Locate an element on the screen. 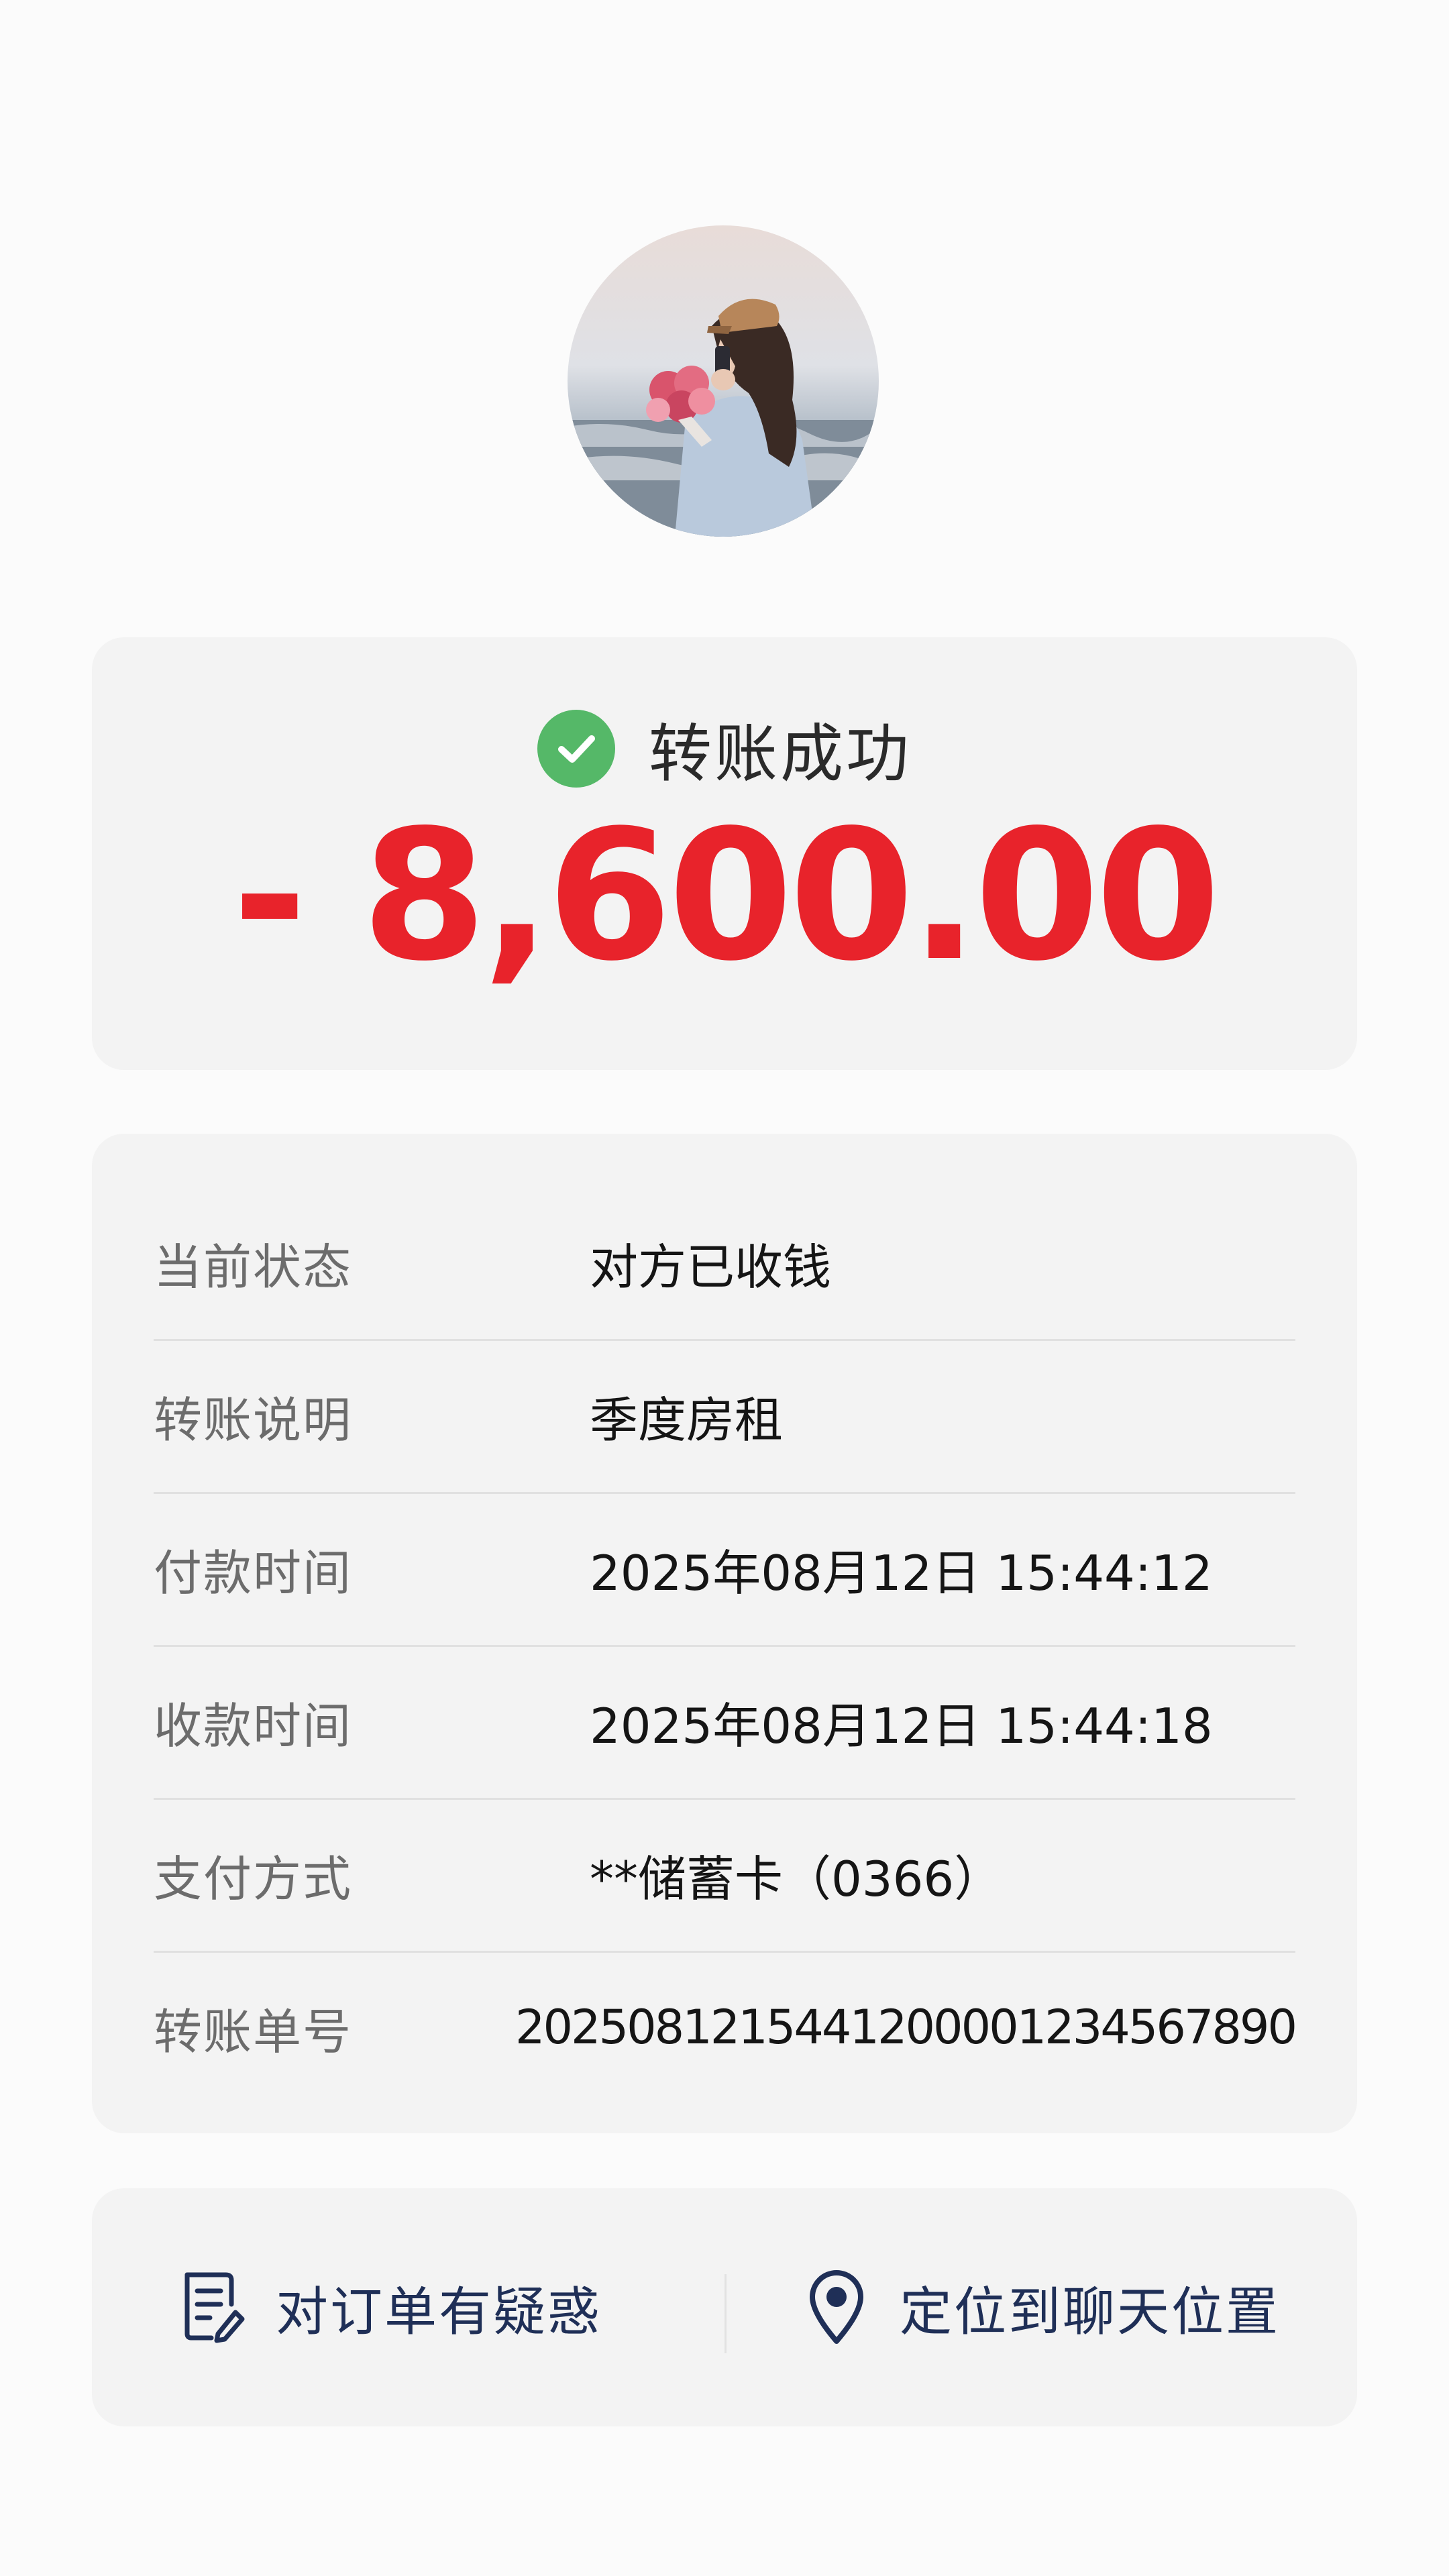  check-circle-icon is located at coordinates (576, 749).